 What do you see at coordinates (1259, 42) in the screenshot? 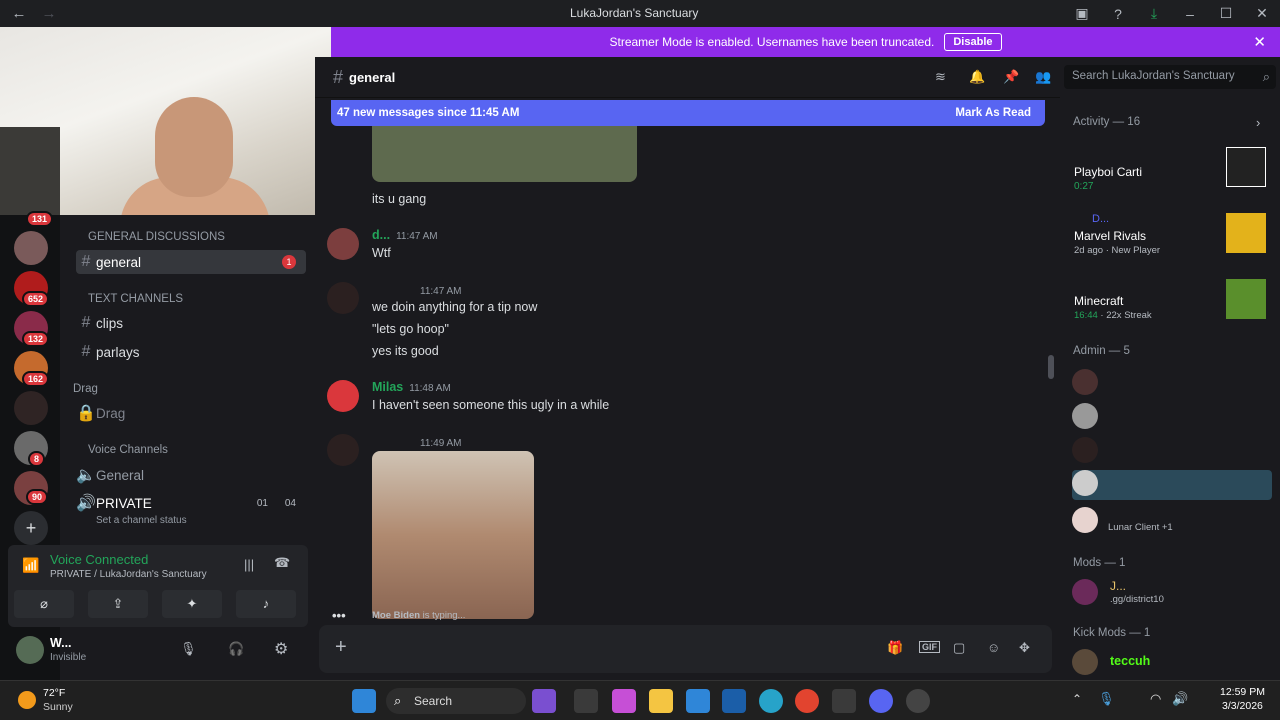
I see `close-icon: ✕` at bounding box center [1259, 42].